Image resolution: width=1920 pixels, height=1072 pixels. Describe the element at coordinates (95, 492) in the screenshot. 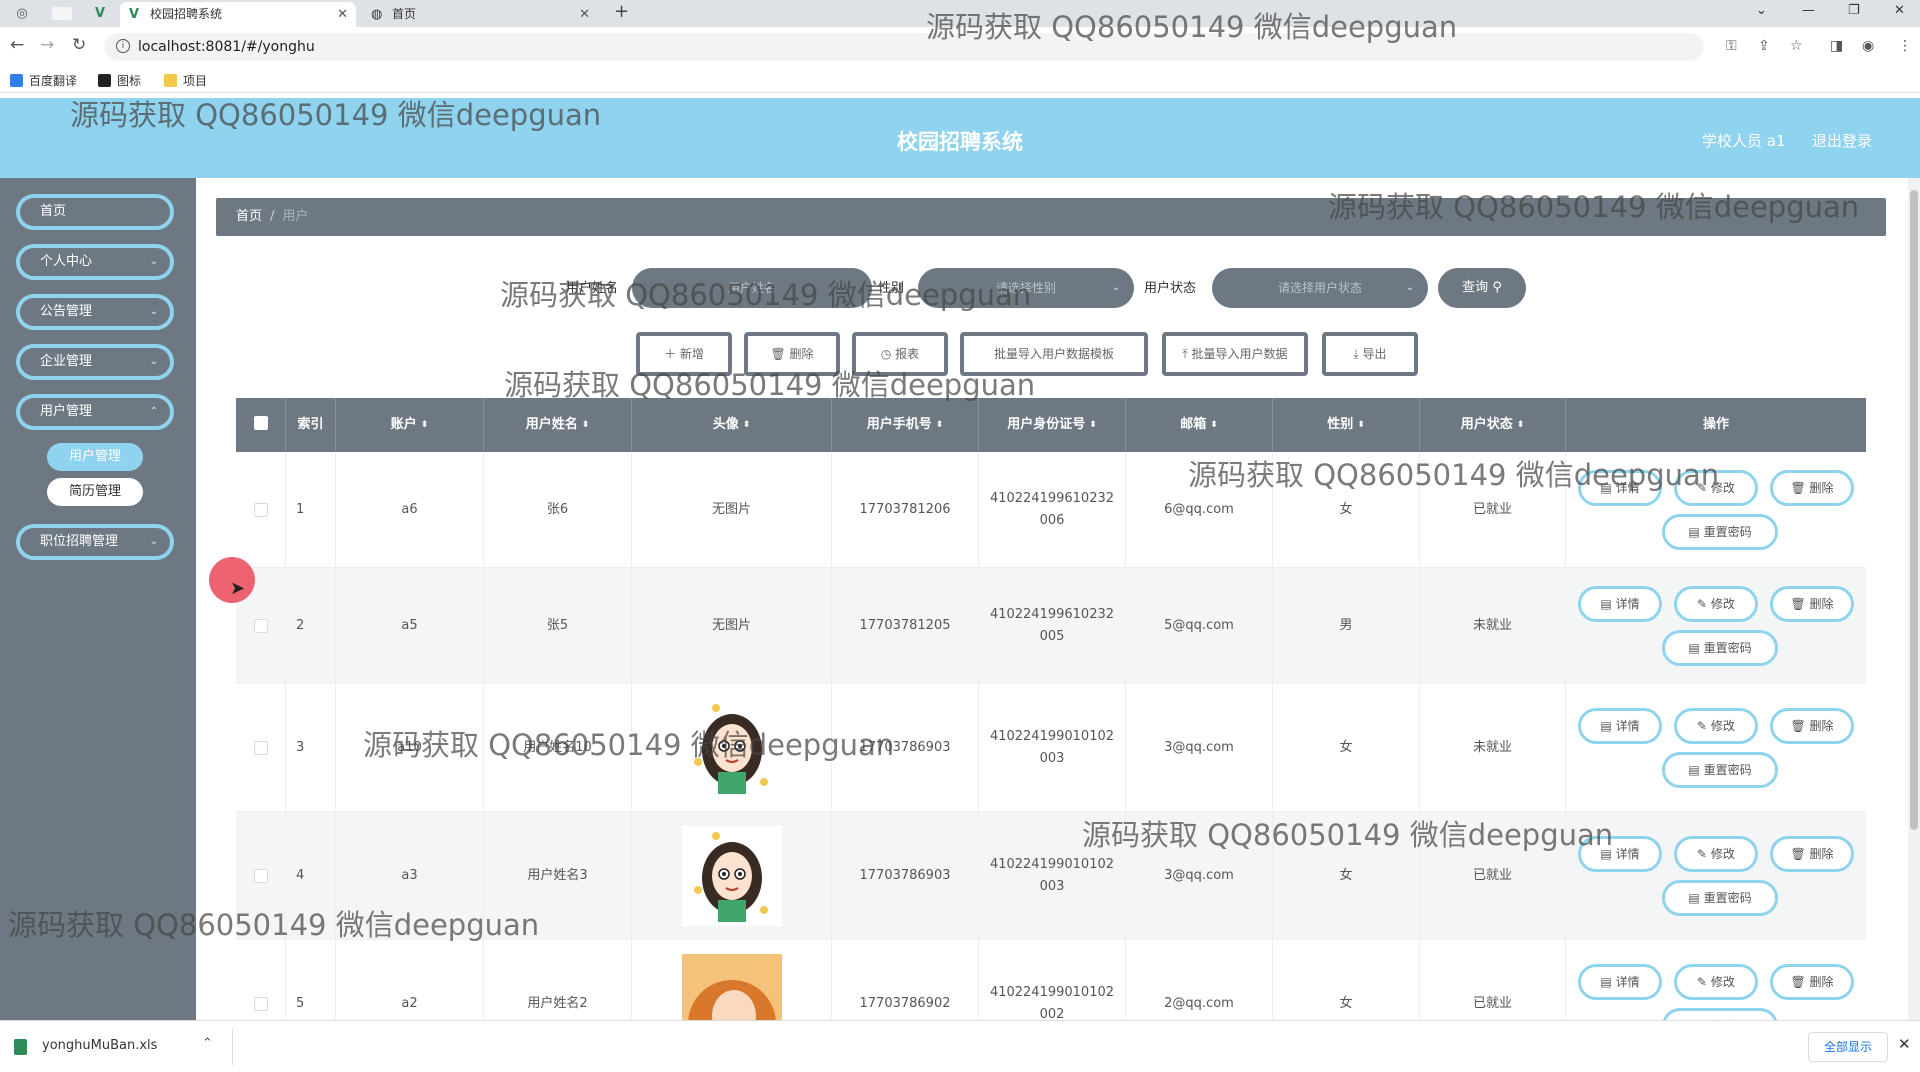

I see `sidebar-subitem-resume-management: 简历管理` at that location.